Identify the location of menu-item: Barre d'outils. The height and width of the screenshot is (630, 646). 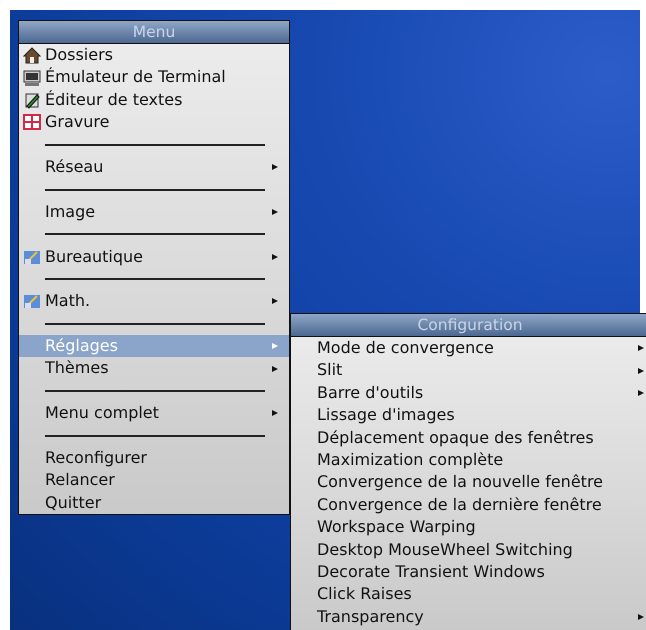
(468, 393).